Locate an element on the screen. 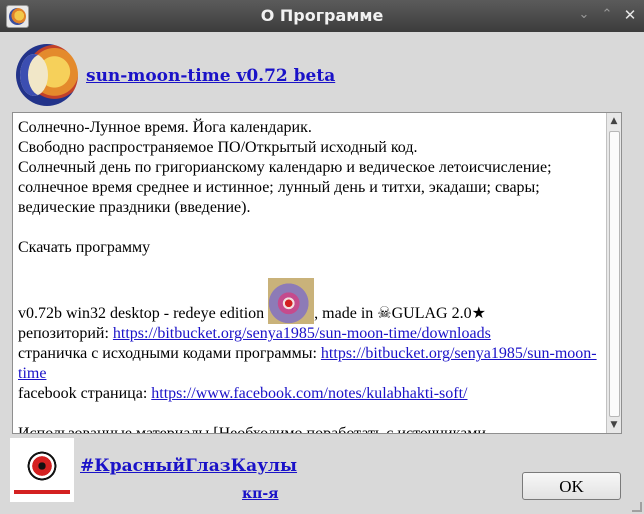 The height and width of the screenshot is (514, 644). sun-moon-logo is located at coordinates (47, 75).